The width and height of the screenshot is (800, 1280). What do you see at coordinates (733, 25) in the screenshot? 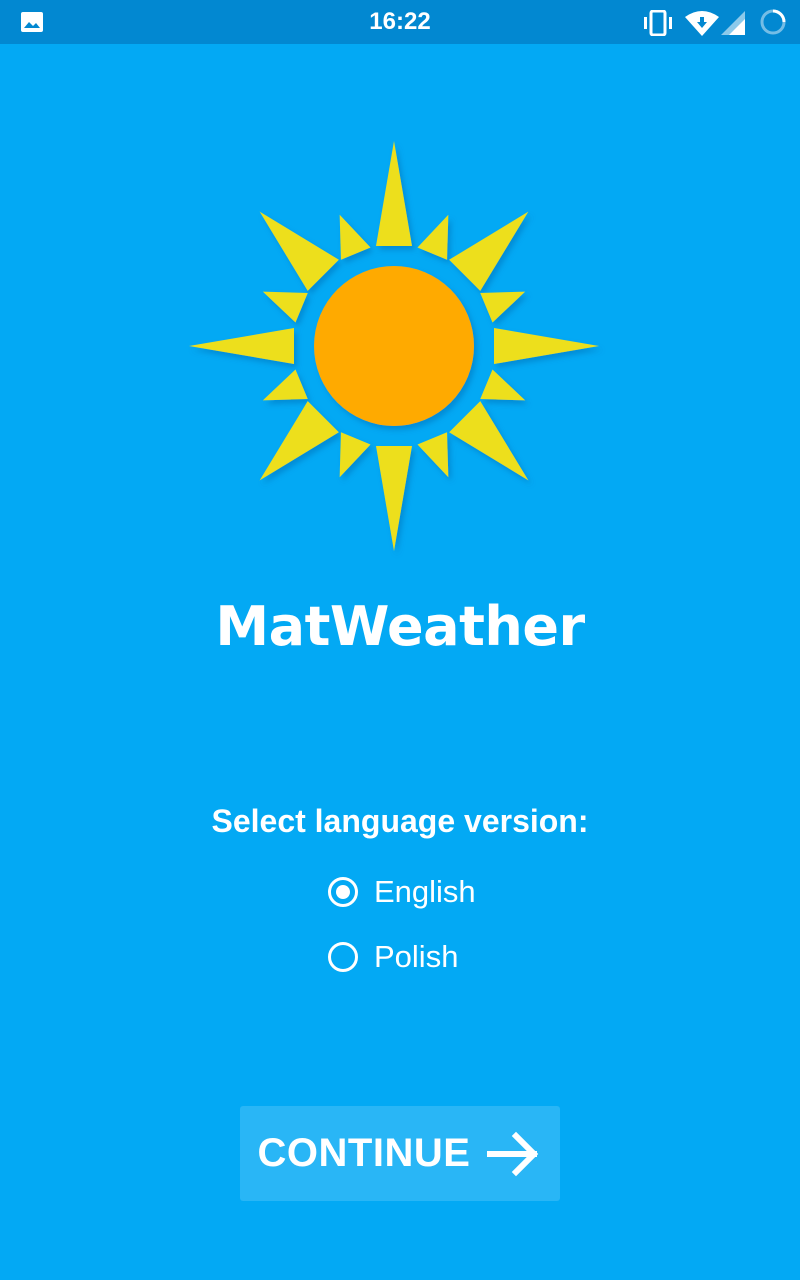
I see `cell-signal-icon` at bounding box center [733, 25].